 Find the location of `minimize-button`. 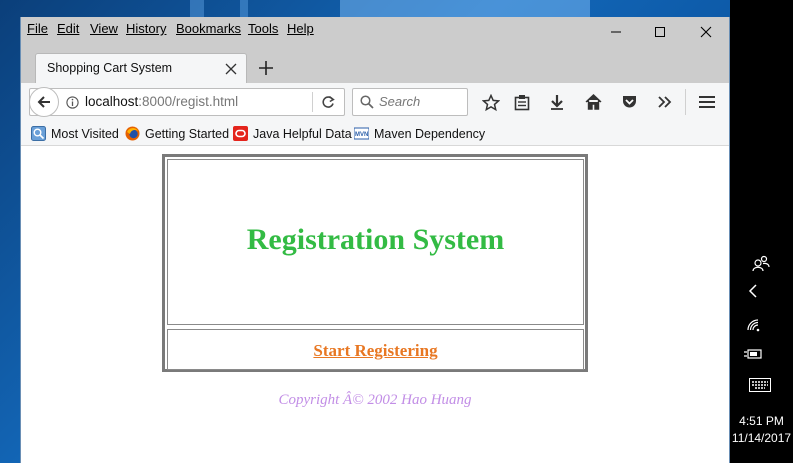

minimize-button is located at coordinates (616, 32).